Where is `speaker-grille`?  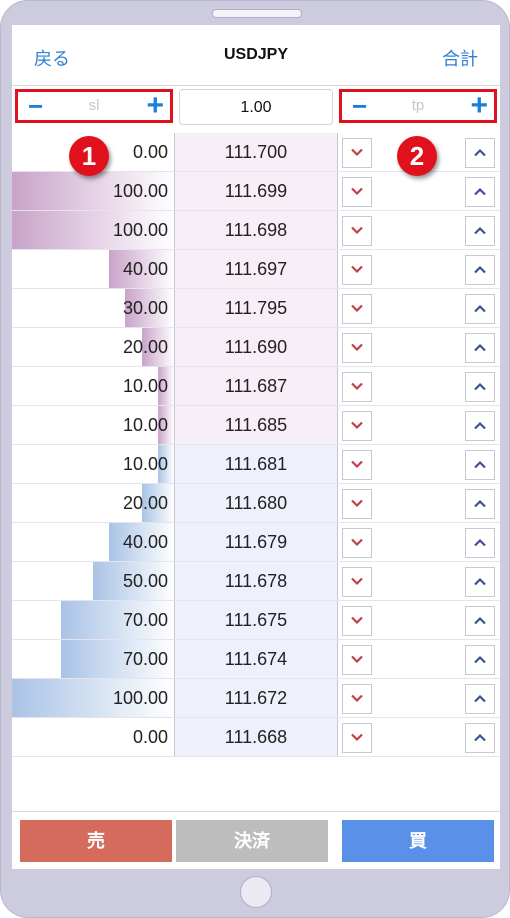 speaker-grille is located at coordinates (257, 13).